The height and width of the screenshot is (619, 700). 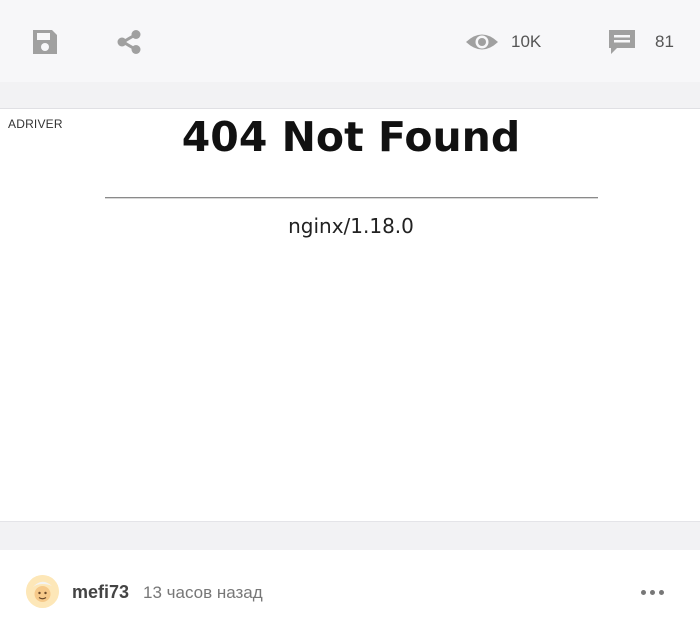 I want to click on share-icon, so click(x=129, y=42).